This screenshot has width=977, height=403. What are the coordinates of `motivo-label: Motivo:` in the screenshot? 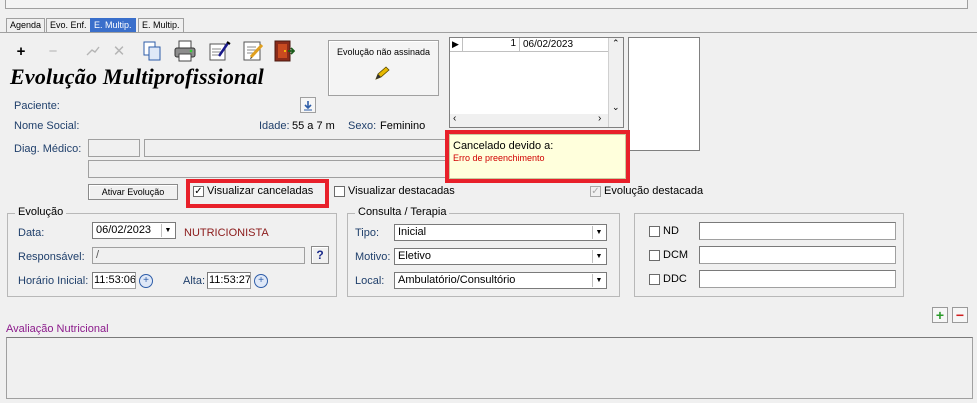 It's located at (373, 257).